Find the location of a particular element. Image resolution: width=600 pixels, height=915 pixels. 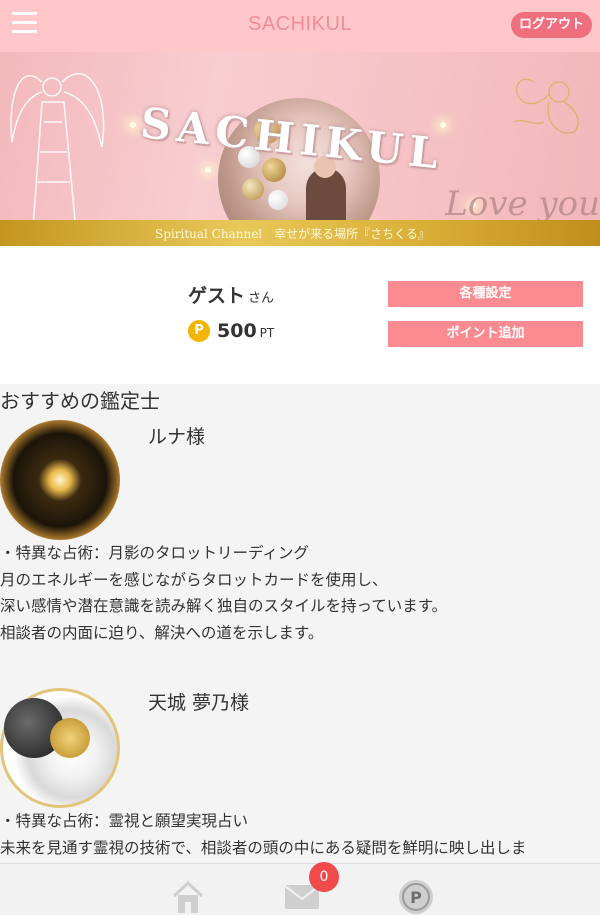

banner-strip-text: Spiritual Channel 幸せが来る場所『さちくる』 is located at coordinates (292, 234).